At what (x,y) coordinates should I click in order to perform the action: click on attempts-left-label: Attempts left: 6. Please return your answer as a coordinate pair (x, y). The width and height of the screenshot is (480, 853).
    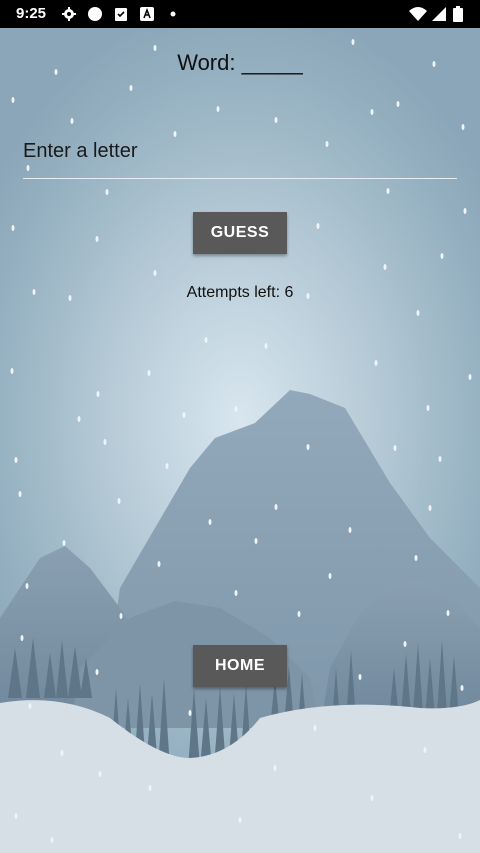
    Looking at the image, I should click on (240, 292).